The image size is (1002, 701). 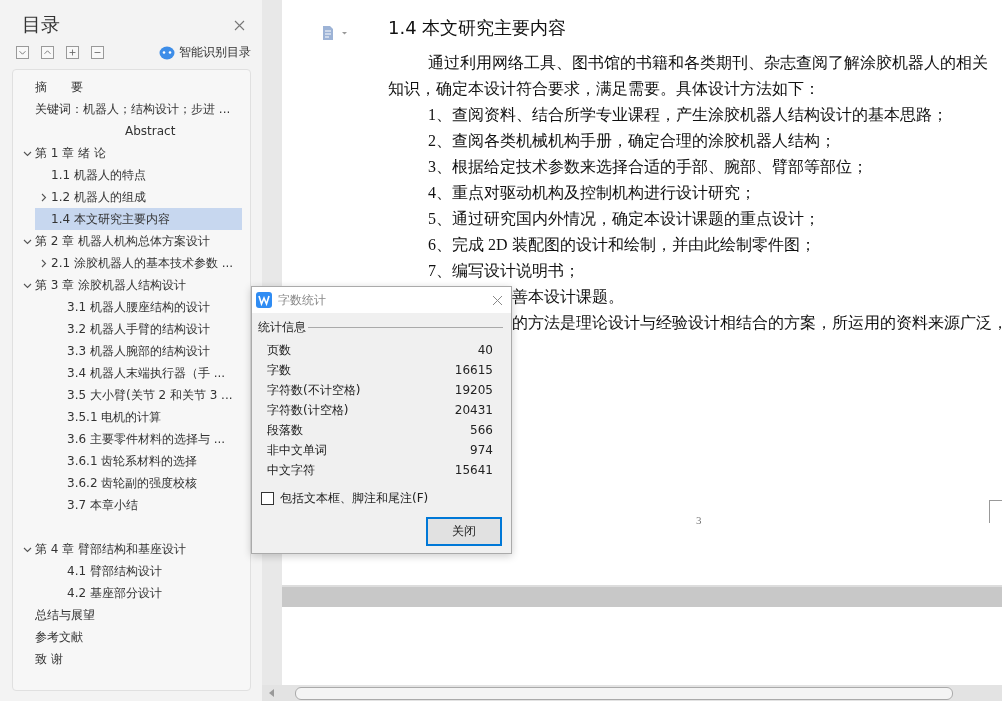 What do you see at coordinates (267, 498) in the screenshot?
I see `checkbox` at bounding box center [267, 498].